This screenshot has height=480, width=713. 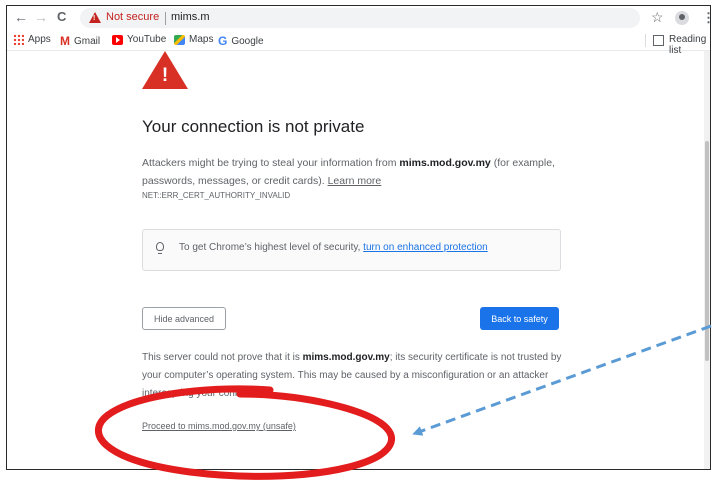 I want to click on bookmark-label: YouTube, so click(x=147, y=39).